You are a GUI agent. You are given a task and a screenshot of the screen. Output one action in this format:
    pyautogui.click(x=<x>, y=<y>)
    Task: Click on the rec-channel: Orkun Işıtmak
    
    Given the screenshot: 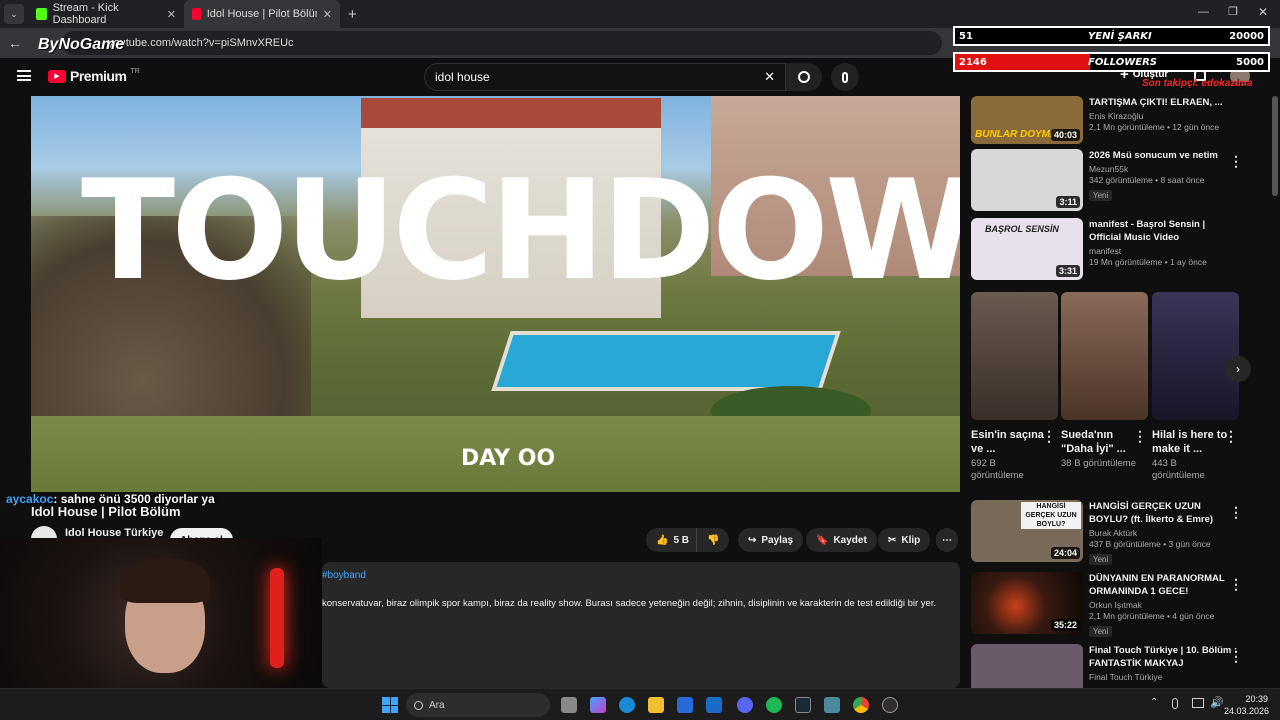 What is the action you would take?
    pyautogui.click(x=1115, y=605)
    